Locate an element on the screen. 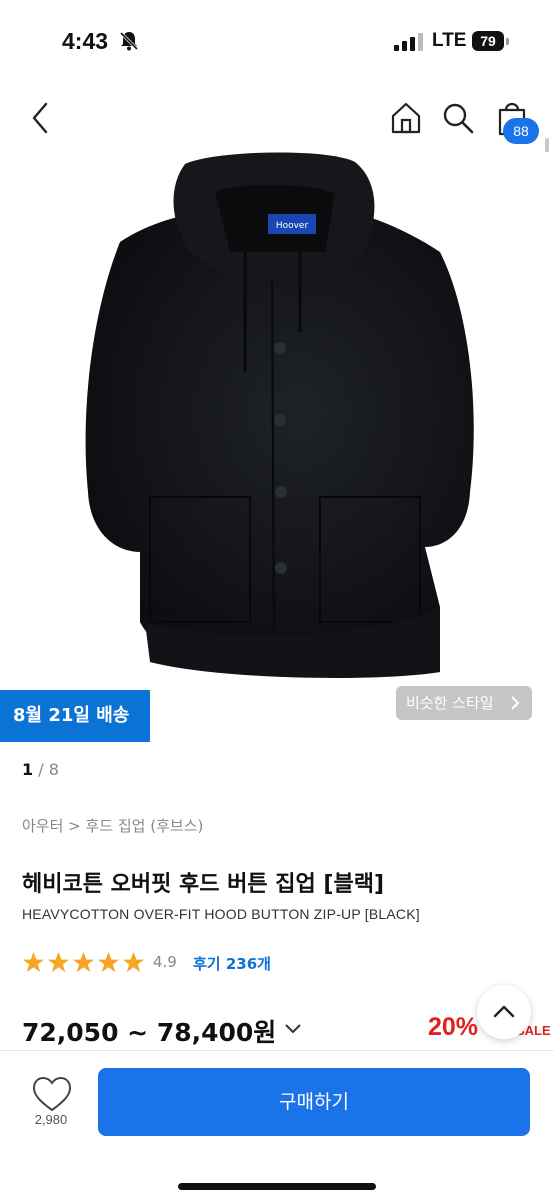  home-indicator is located at coordinates (277, 1186).